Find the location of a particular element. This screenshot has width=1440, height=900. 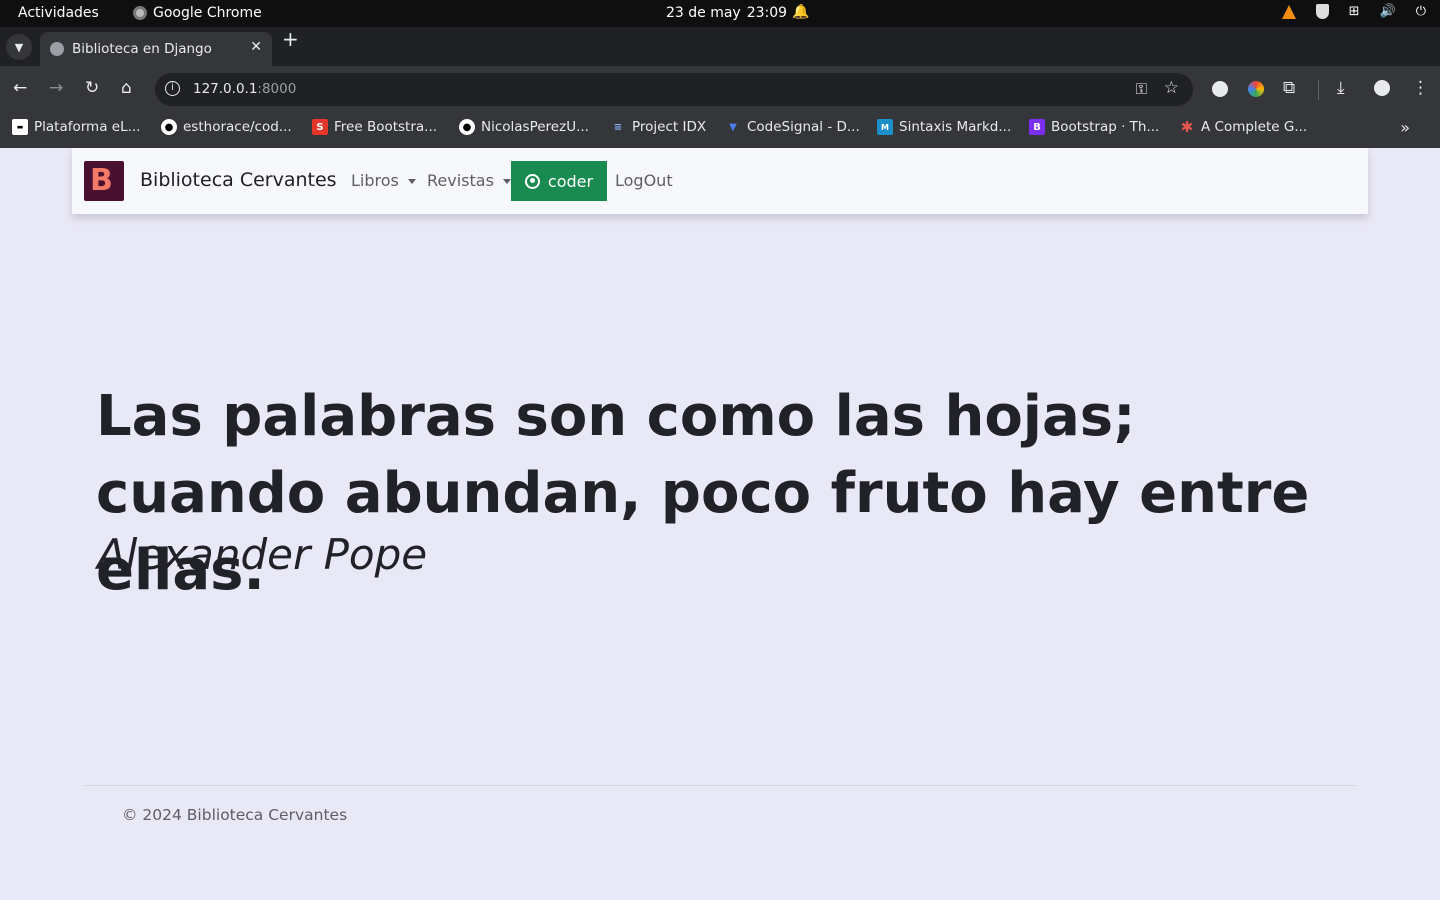

activities-button: Actividades is located at coordinates (58, 13).